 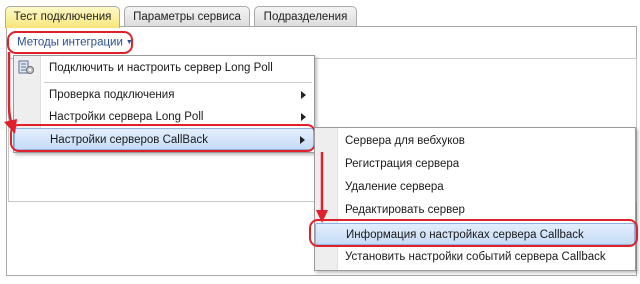 I want to click on highlight-callback-info, so click(x=473, y=233).